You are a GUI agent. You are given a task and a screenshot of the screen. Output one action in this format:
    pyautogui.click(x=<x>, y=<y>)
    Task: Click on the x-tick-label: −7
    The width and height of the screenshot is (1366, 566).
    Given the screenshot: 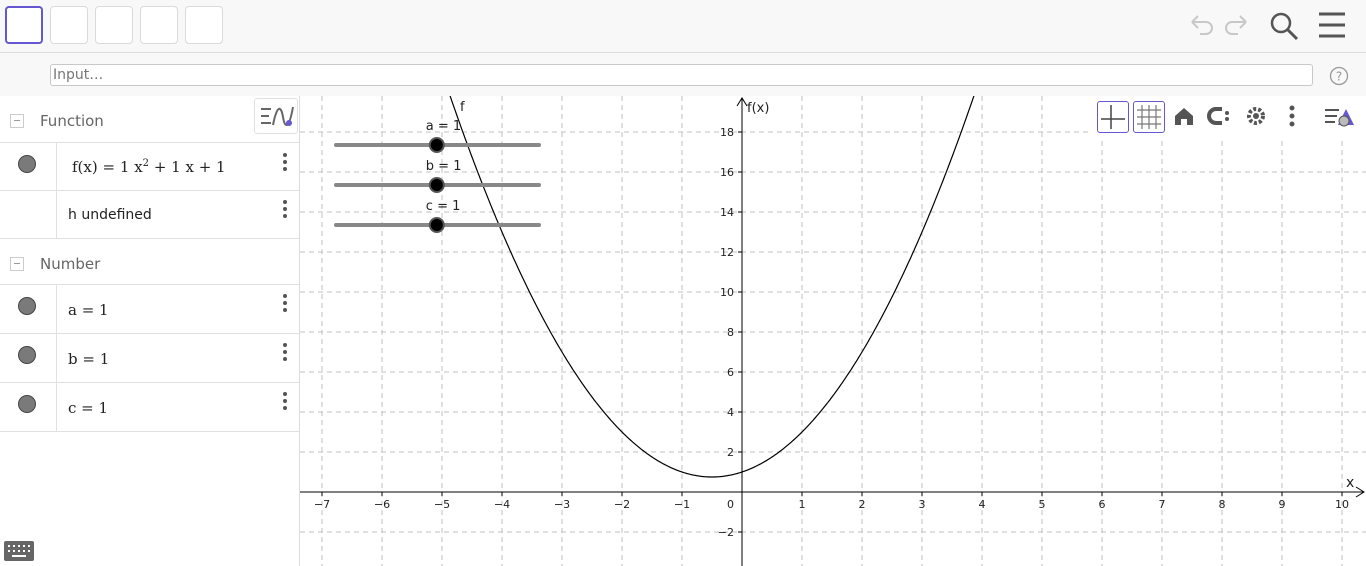 What is the action you would take?
    pyautogui.click(x=322, y=504)
    